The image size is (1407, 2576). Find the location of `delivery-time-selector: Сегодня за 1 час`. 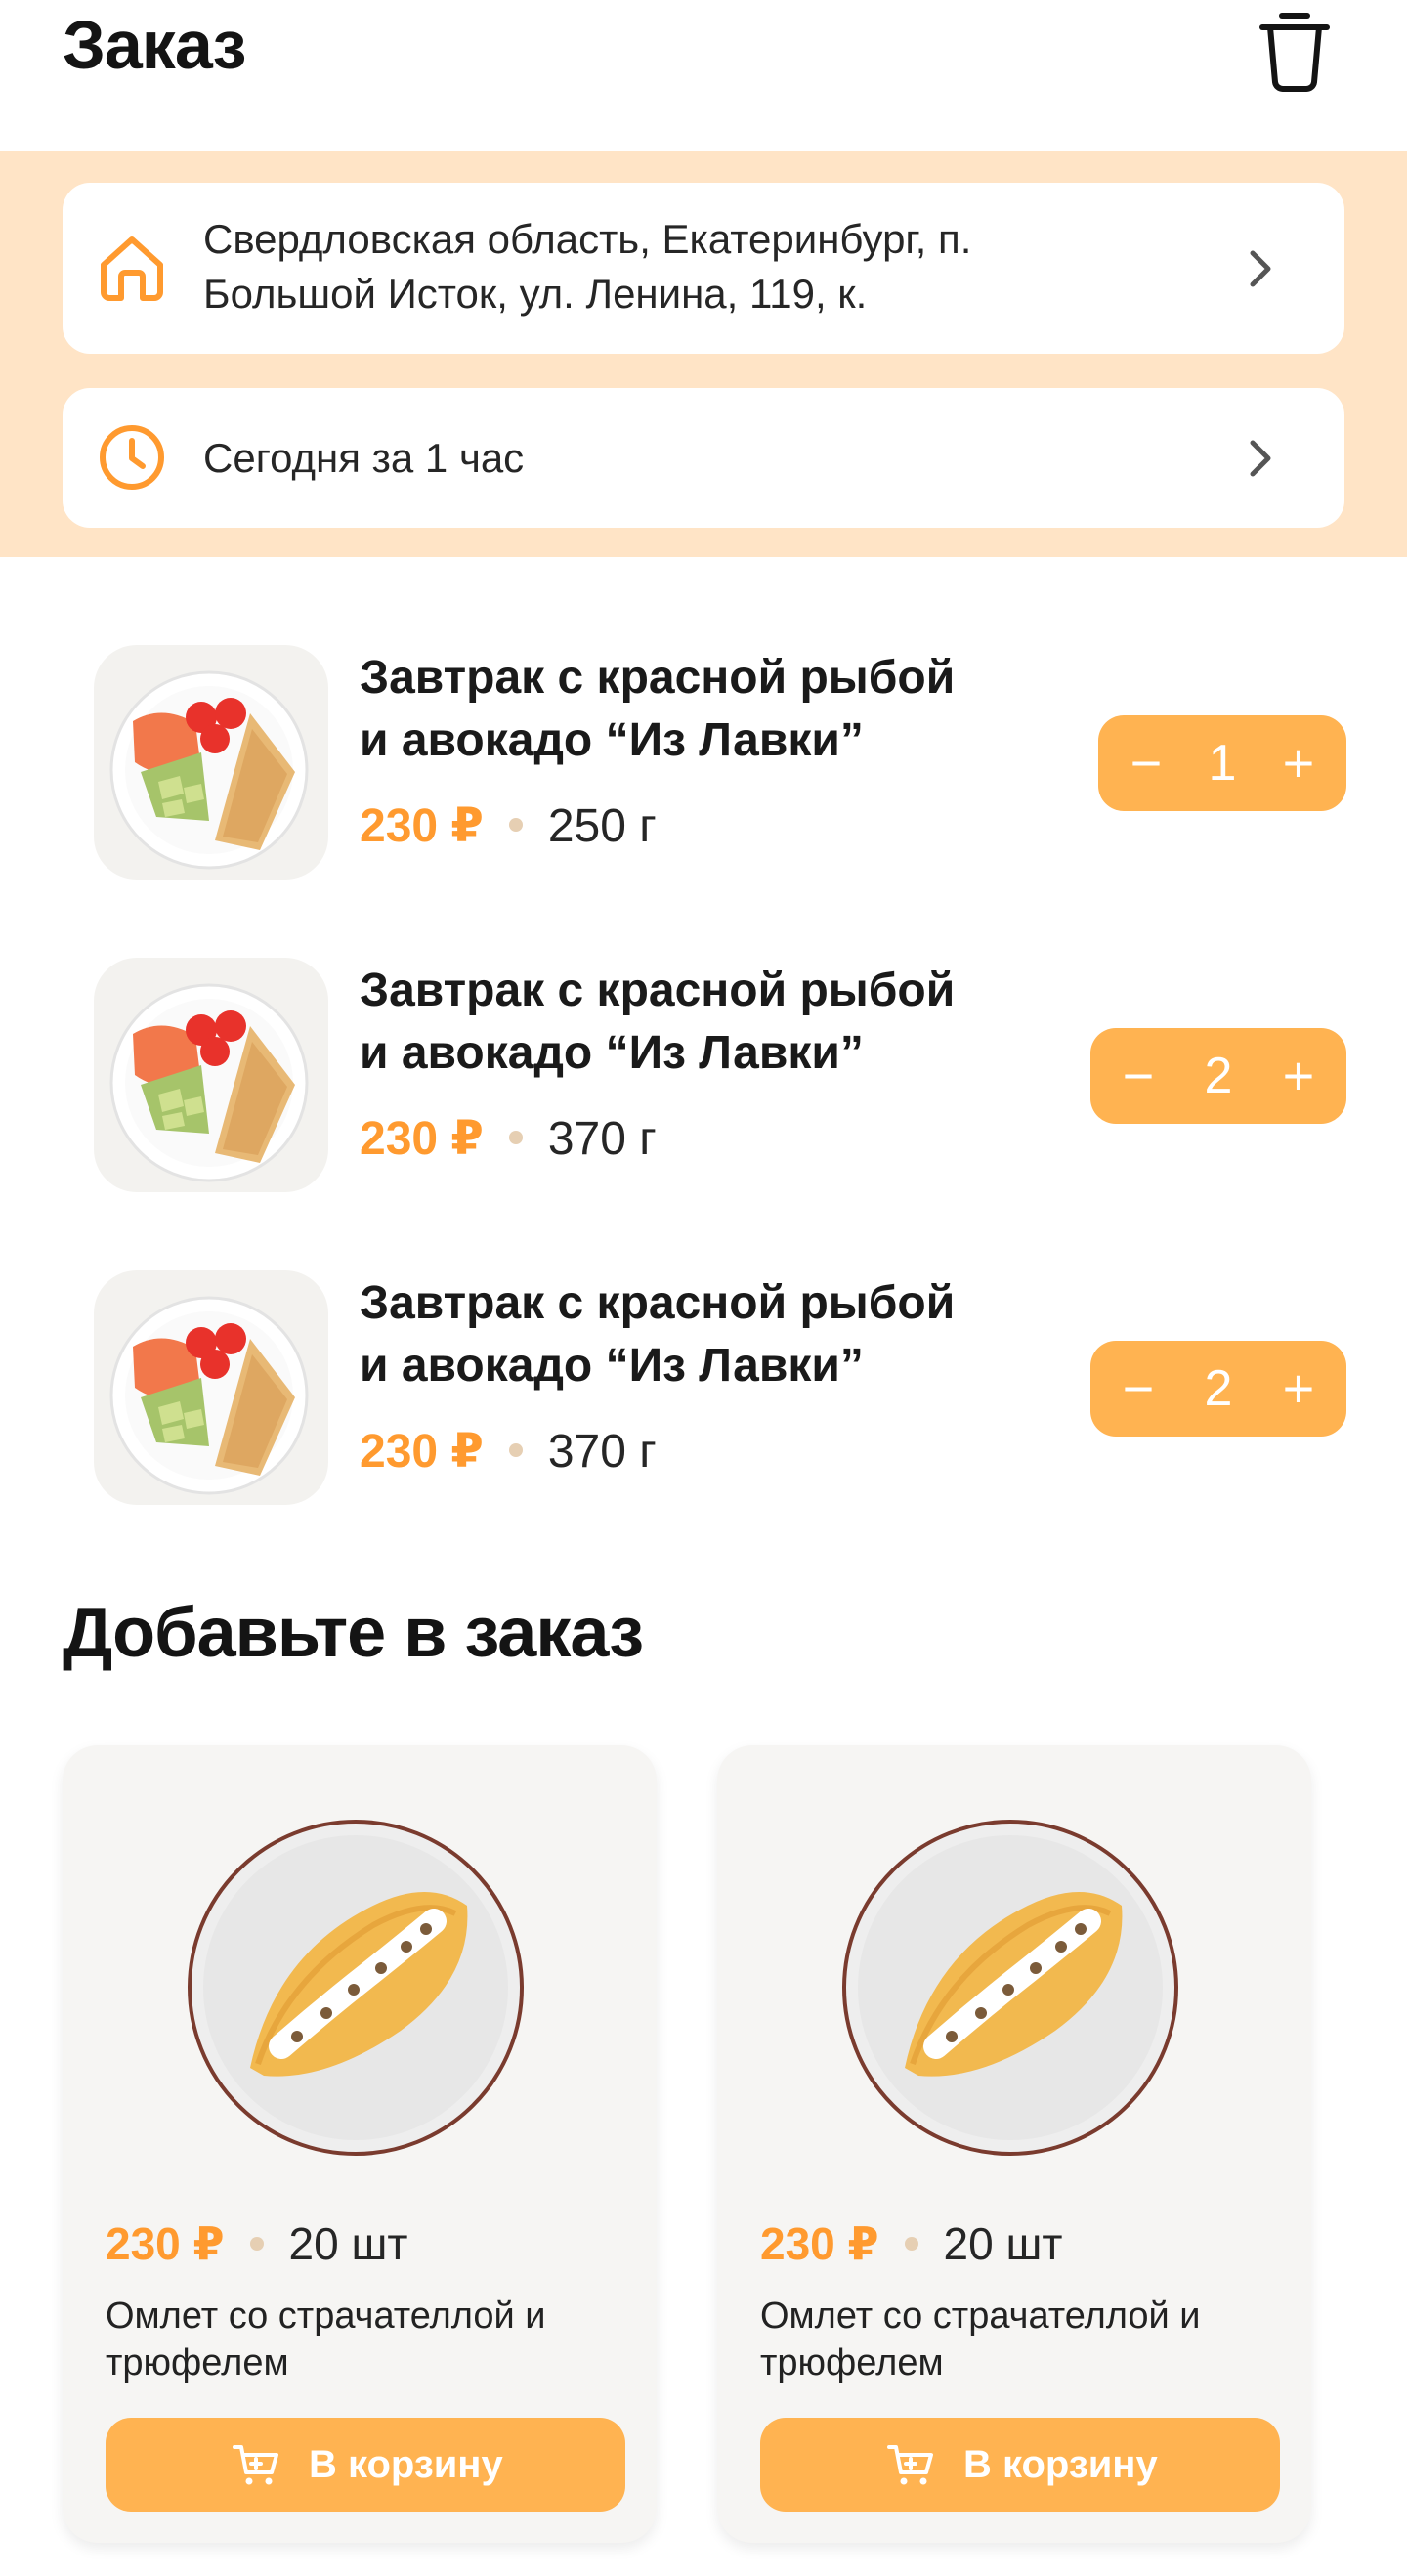

delivery-time-selector: Сегодня за 1 час is located at coordinates (703, 458).